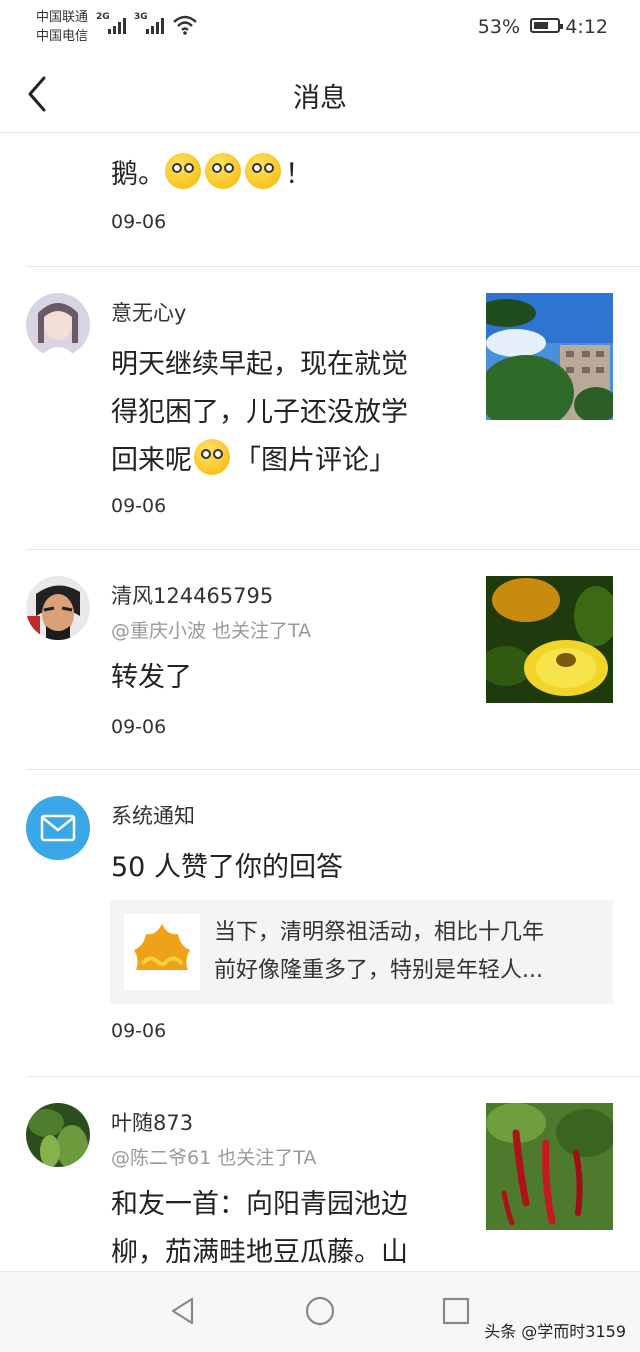 Image resolution: width=640 pixels, height=1352 pixels. Describe the element at coordinates (498, 27) in the screenshot. I see `battery-percent: 53%` at that location.